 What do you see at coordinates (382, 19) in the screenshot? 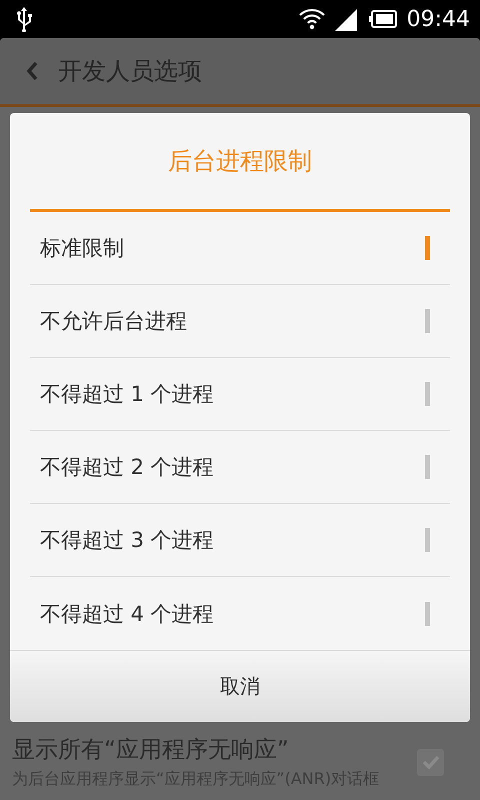
I see `battery-icon` at bounding box center [382, 19].